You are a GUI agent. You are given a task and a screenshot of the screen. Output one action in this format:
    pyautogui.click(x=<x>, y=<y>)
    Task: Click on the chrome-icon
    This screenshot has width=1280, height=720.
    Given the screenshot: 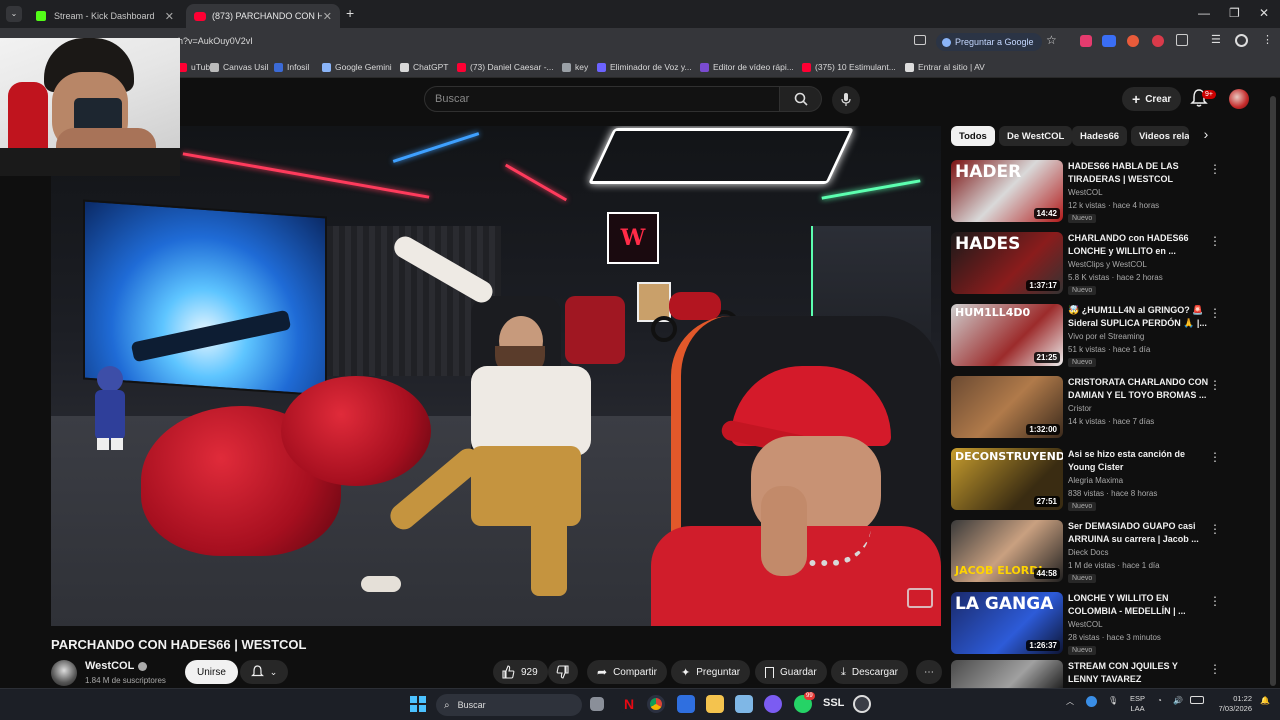 What is the action you would take?
    pyautogui.click(x=656, y=704)
    